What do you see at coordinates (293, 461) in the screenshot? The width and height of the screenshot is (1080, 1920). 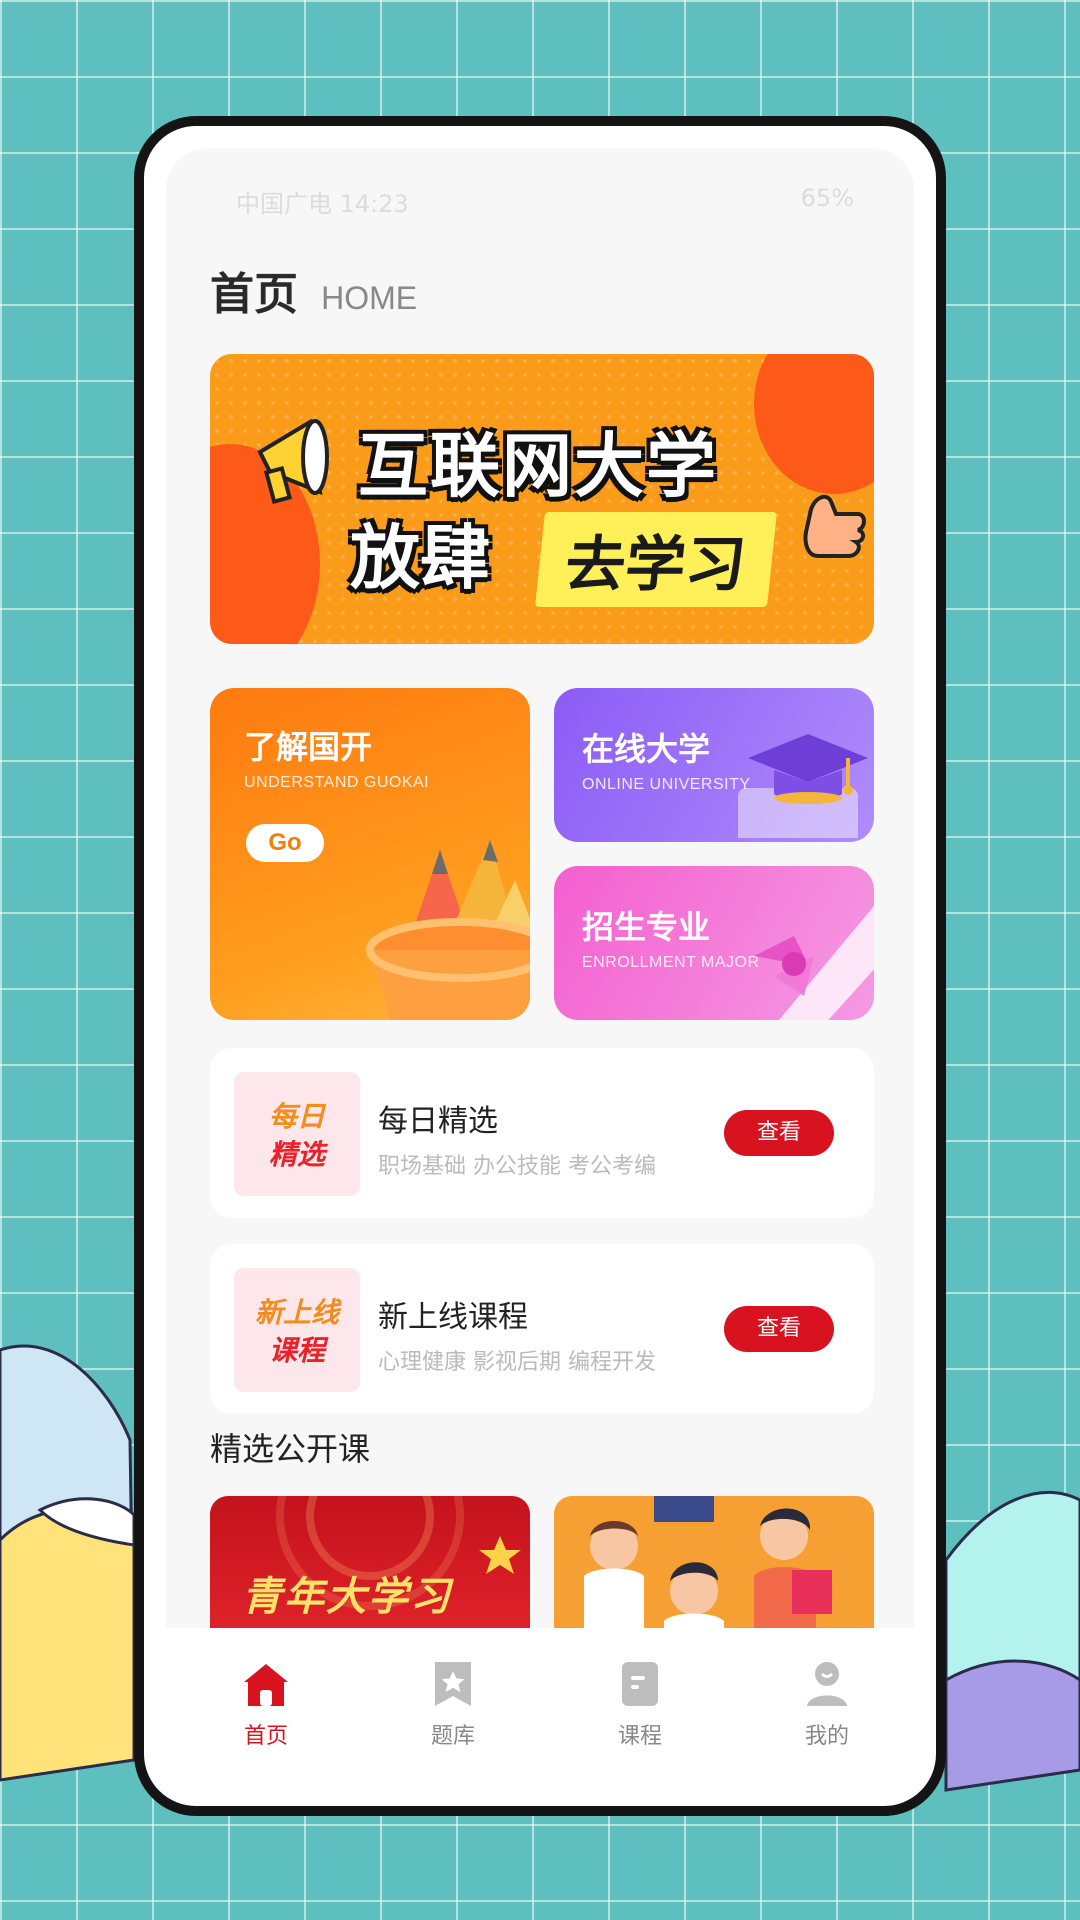 I see `megaphone-icon` at bounding box center [293, 461].